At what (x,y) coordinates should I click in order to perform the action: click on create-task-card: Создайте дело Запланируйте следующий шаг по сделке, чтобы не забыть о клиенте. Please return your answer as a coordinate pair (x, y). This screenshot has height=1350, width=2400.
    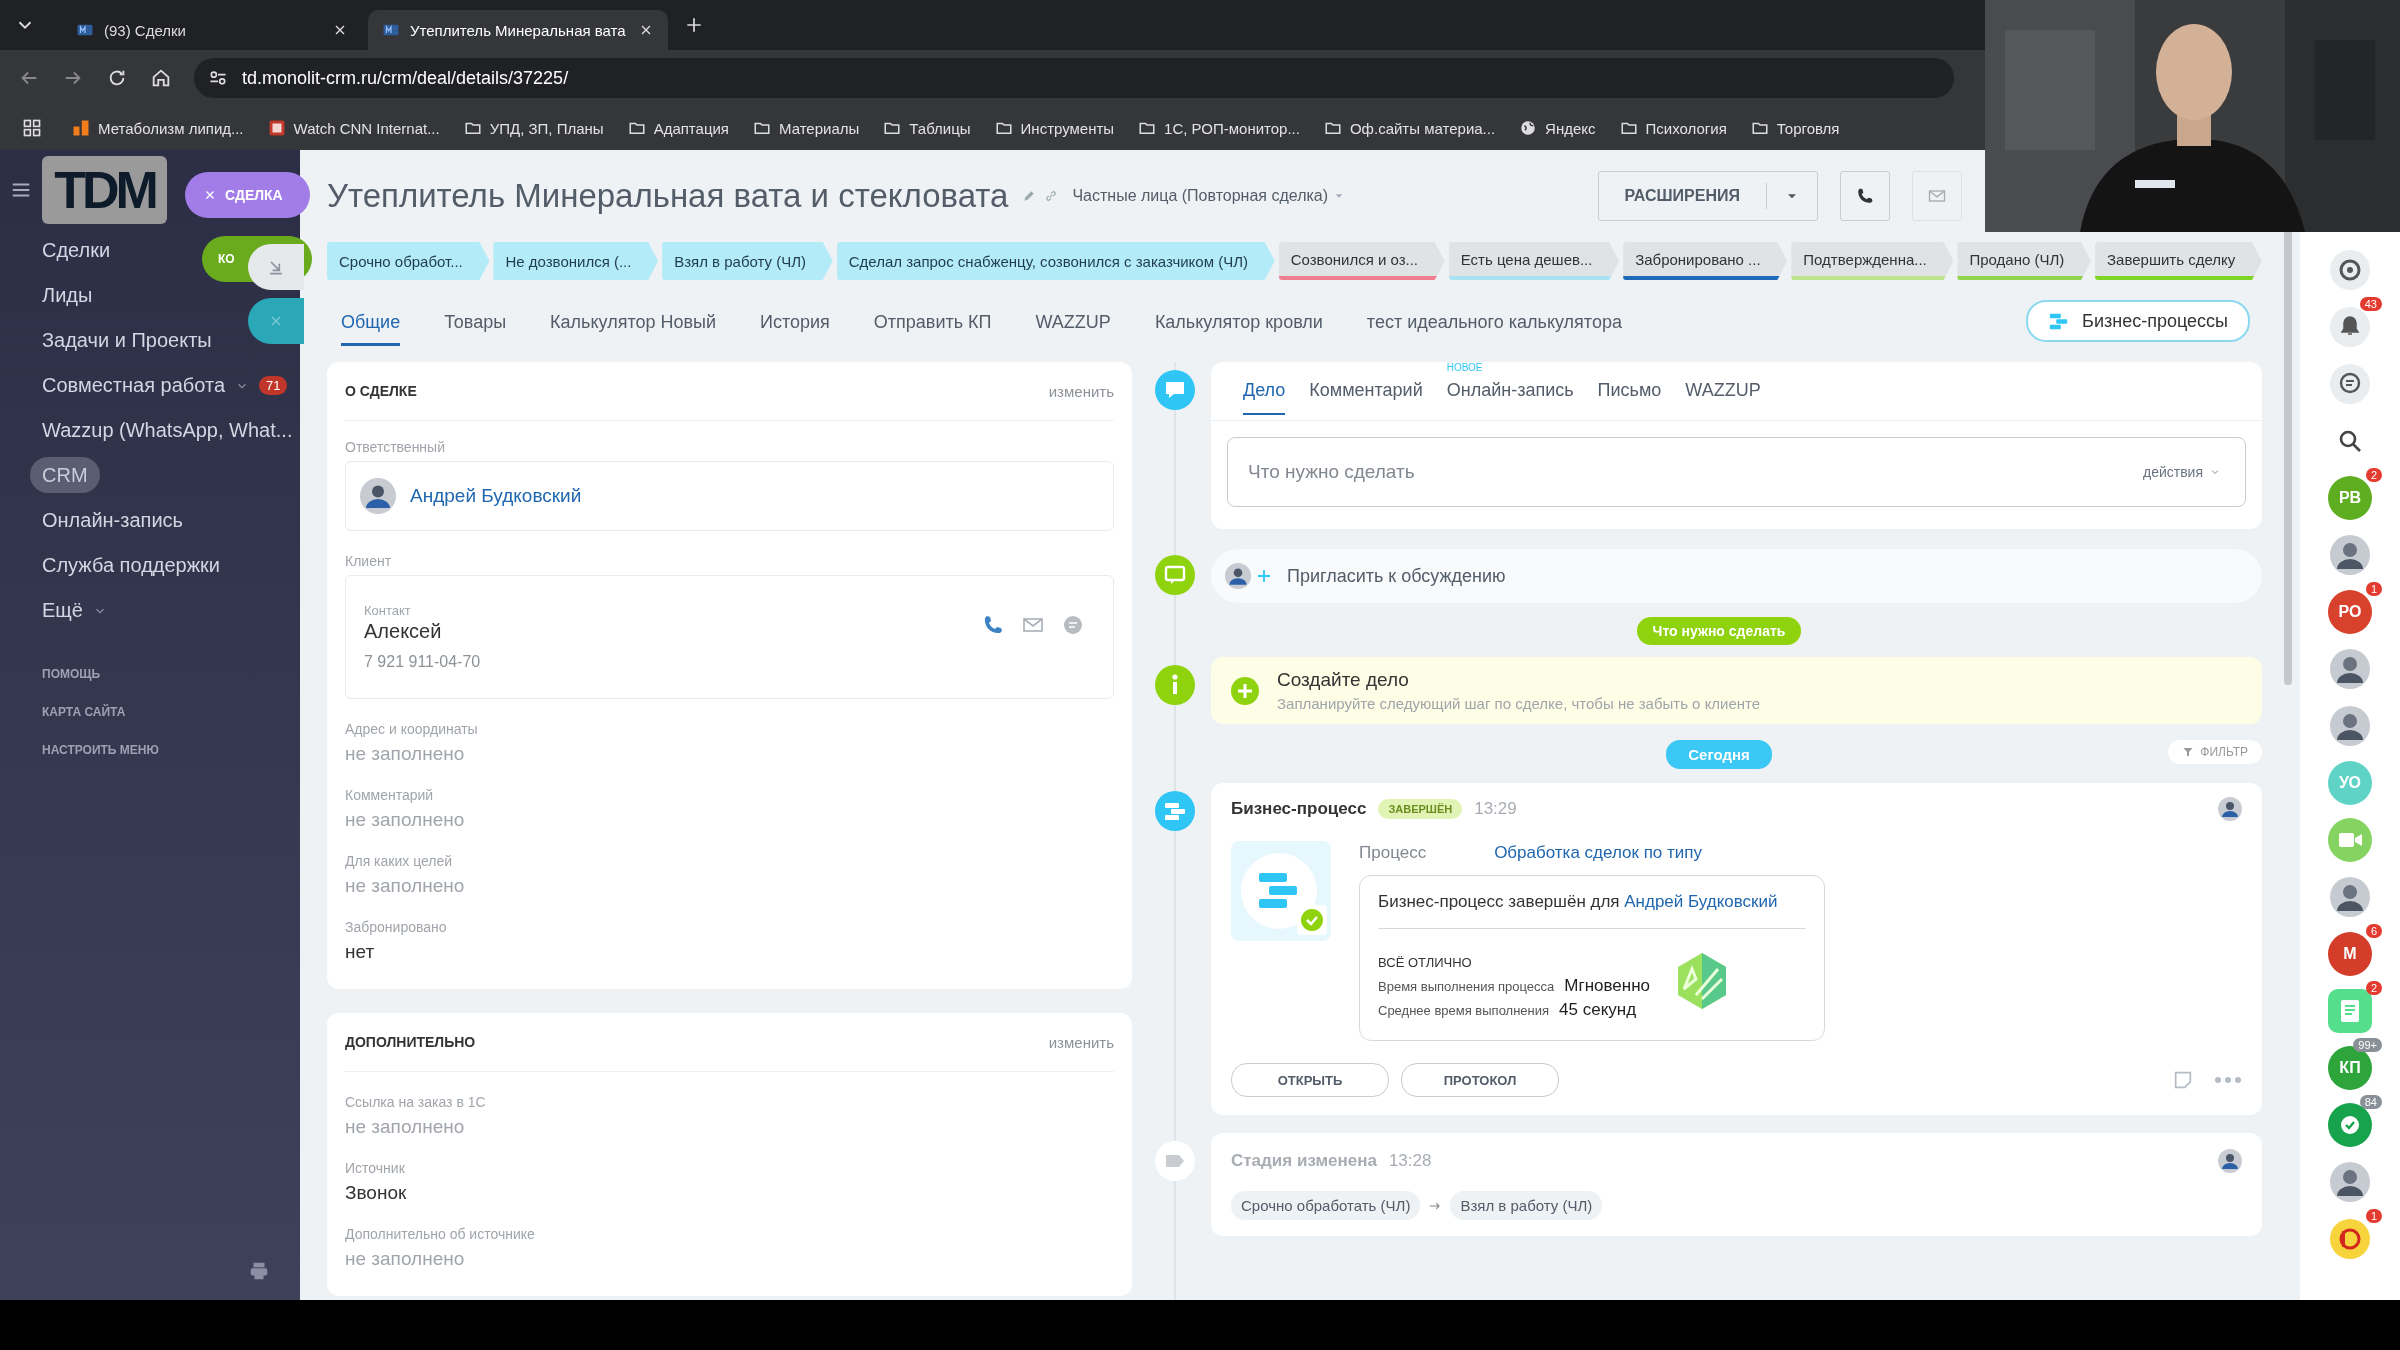
    Looking at the image, I should click on (1736, 690).